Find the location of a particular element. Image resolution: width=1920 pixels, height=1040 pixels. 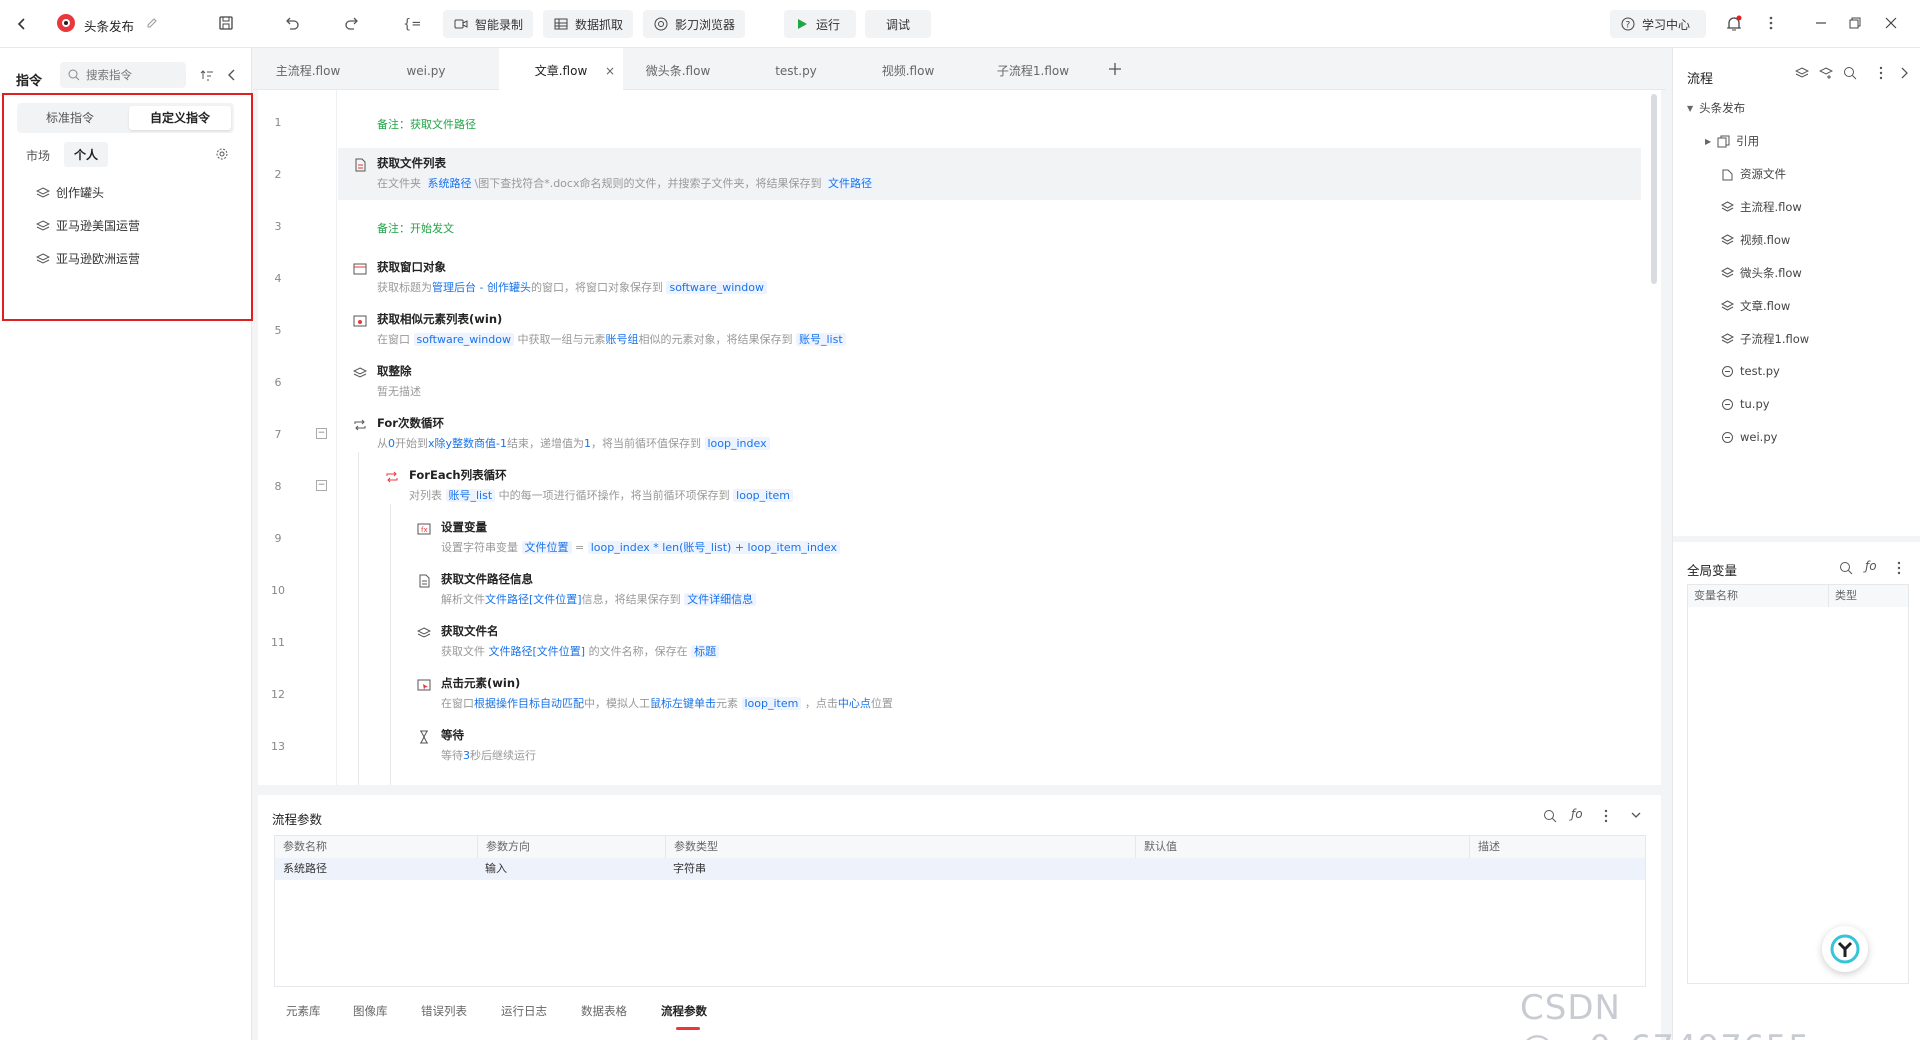

edit-title-icon is located at coordinates (152, 23).